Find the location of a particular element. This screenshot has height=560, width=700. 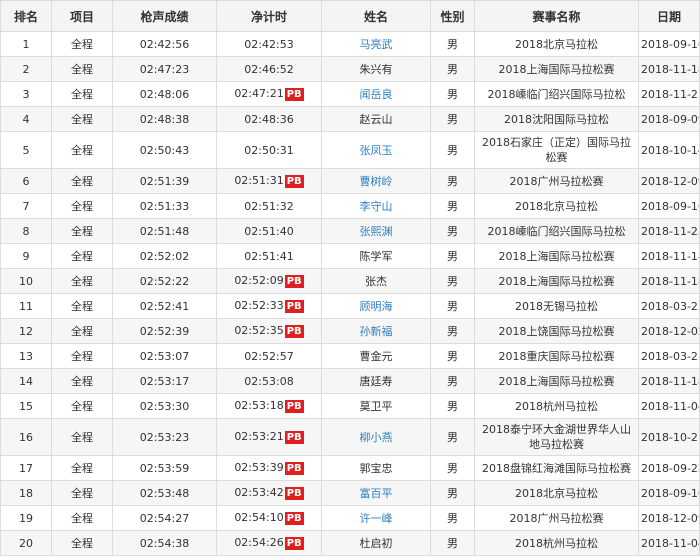

net-time-cell: 02:53:08 is located at coordinates (269, 381).